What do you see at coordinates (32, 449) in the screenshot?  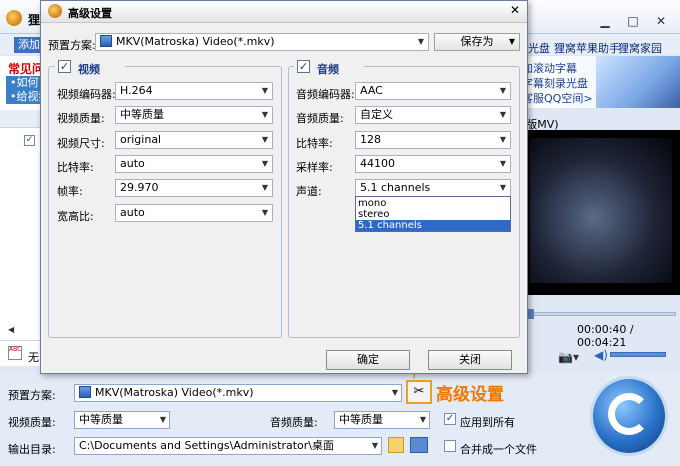 I see `output-dir-label: 输出目录:` at bounding box center [32, 449].